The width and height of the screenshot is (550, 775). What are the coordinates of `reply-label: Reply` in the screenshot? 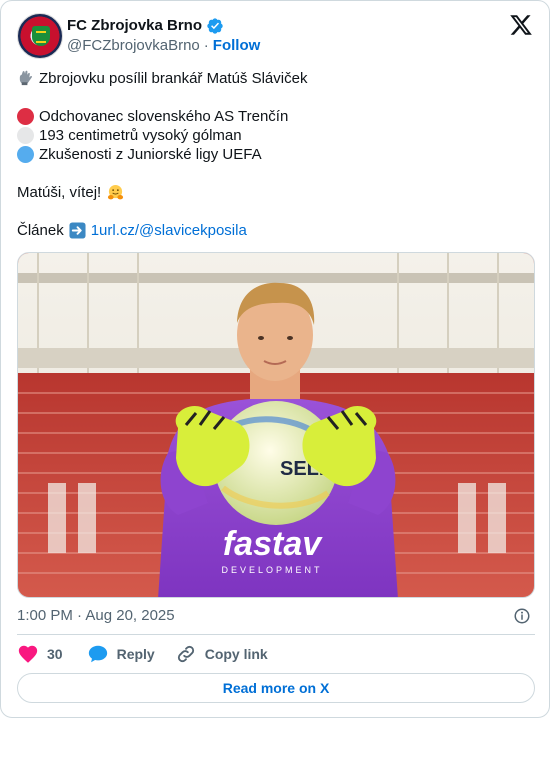 It's located at (135, 654).